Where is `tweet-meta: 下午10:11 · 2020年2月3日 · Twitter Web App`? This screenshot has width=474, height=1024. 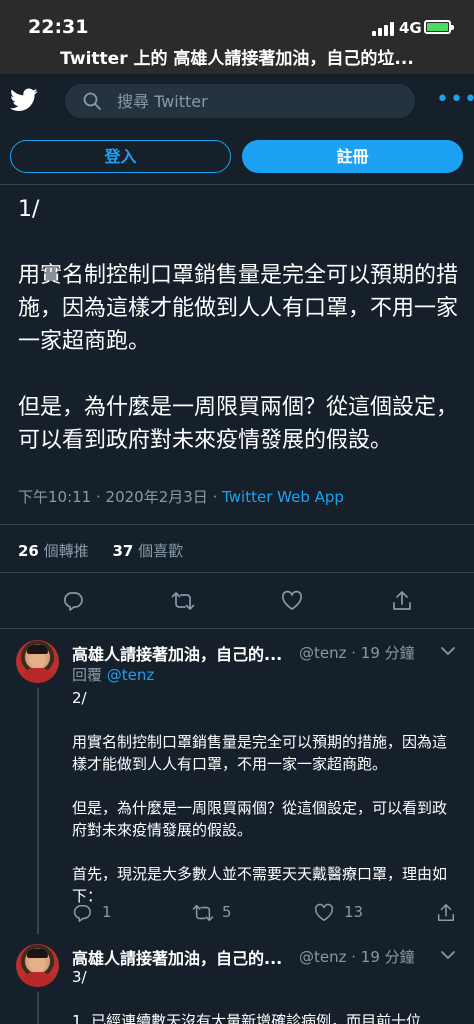
tweet-meta: 下午10:11 · 2020年2月3日 · Twitter Web App is located at coordinates (181, 496).